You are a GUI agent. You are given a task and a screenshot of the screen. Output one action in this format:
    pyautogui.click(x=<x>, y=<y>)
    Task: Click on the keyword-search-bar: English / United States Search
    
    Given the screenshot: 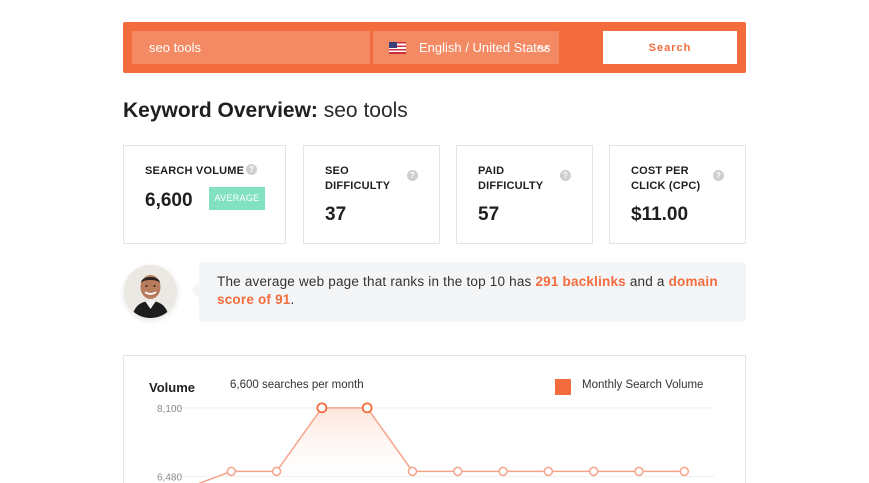 What is the action you would take?
    pyautogui.click(x=434, y=47)
    